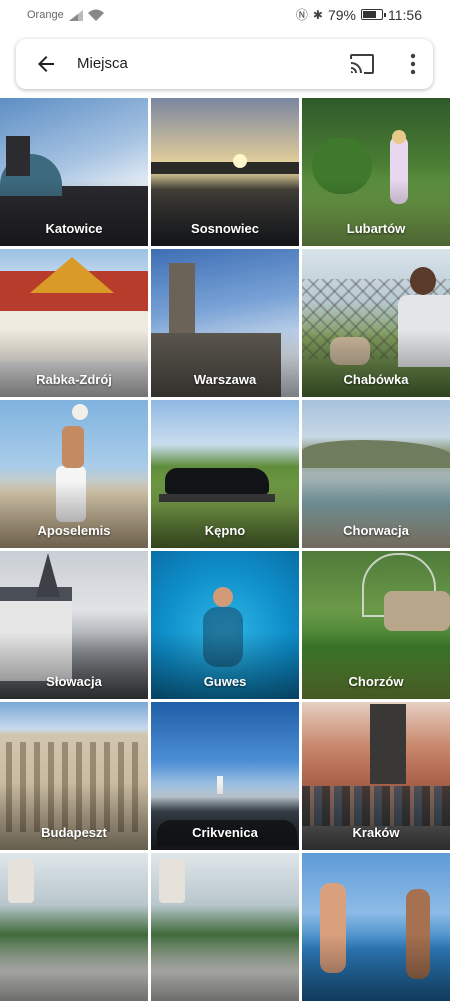  I want to click on place-tile-rabka-zdroj: Rabka-Zdrój, so click(74, 323).